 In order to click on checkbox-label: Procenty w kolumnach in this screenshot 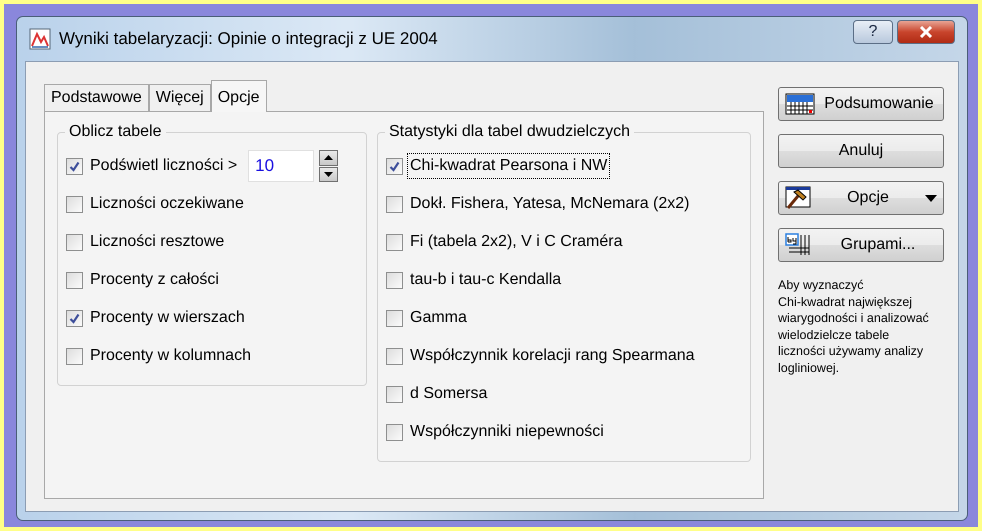, I will do `click(170, 356)`.